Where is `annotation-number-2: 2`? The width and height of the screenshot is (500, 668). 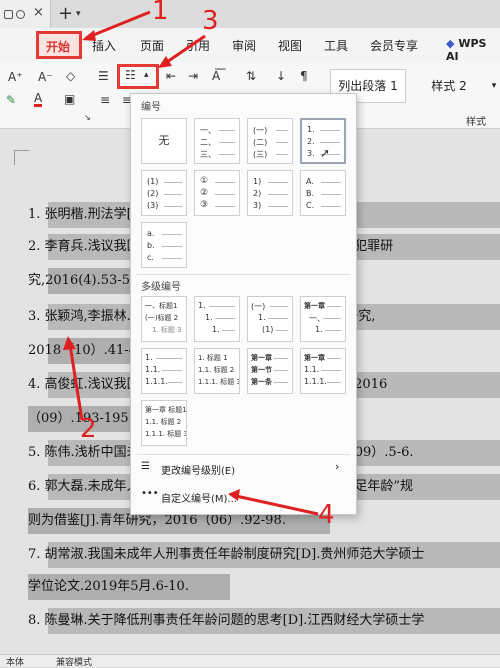
annotation-number-2: 2 is located at coordinates (88, 429).